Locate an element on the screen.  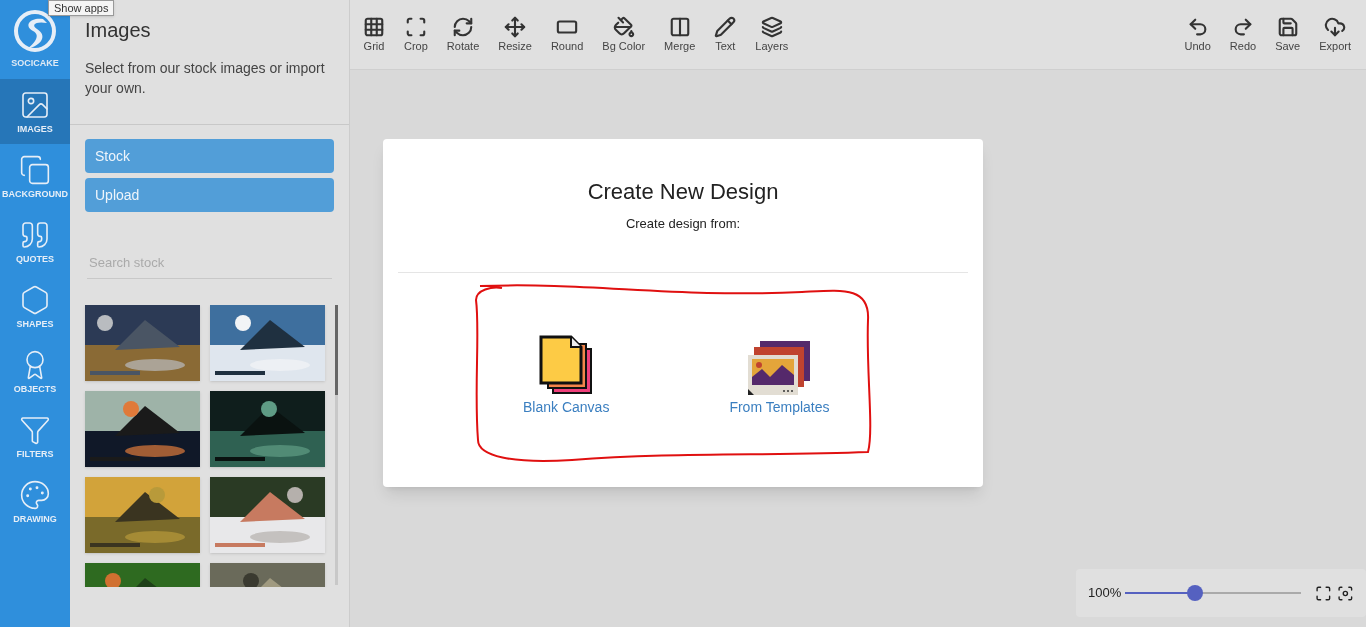
zoom-reading: 100% is located at coordinates (1105, 593).